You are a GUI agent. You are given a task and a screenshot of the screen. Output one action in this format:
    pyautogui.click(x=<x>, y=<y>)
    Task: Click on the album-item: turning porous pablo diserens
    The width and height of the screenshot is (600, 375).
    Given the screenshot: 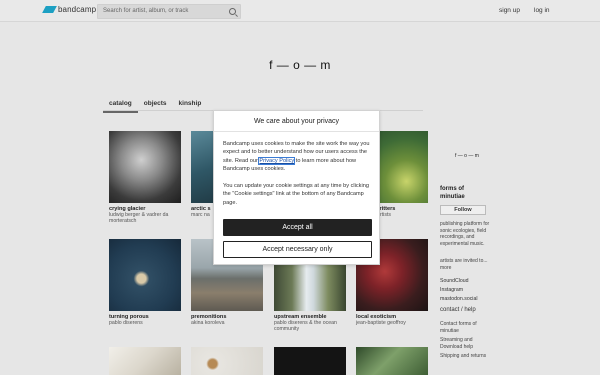 What is the action you would take?
    pyautogui.click(x=145, y=282)
    